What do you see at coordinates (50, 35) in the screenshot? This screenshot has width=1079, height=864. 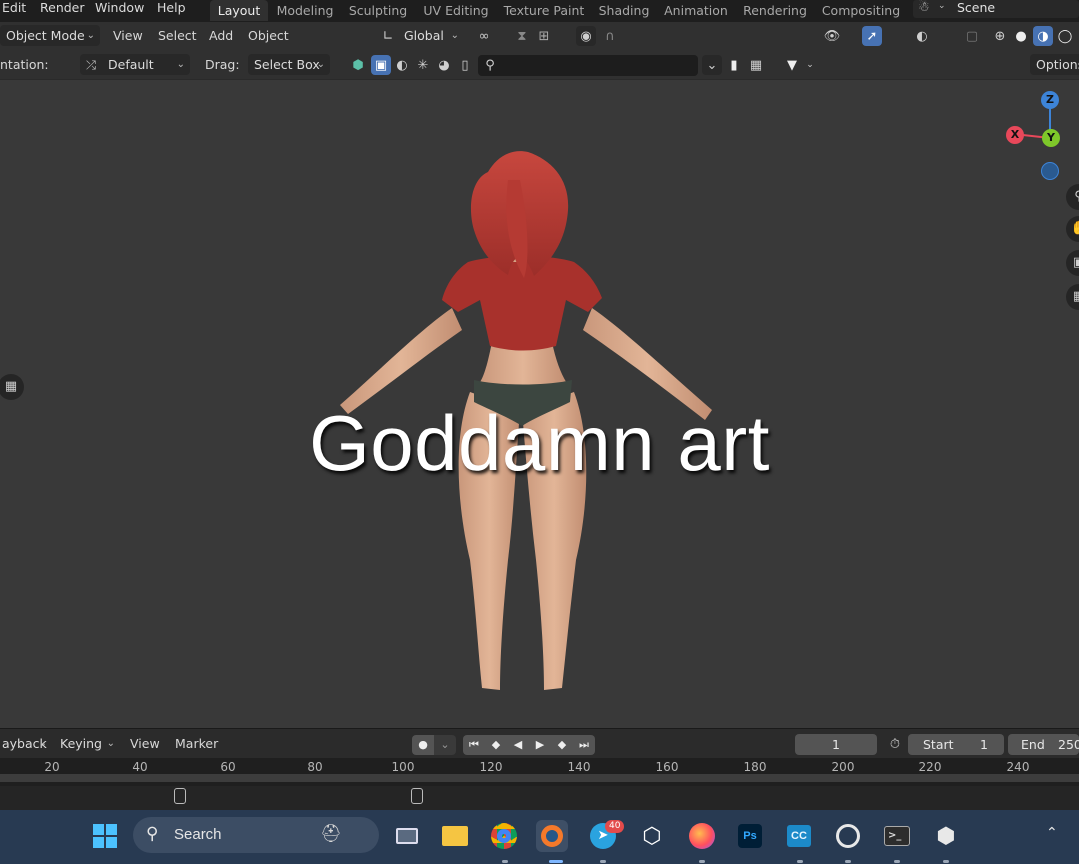 I see `object-mode-dropdown: Object Mode ⌄` at bounding box center [50, 35].